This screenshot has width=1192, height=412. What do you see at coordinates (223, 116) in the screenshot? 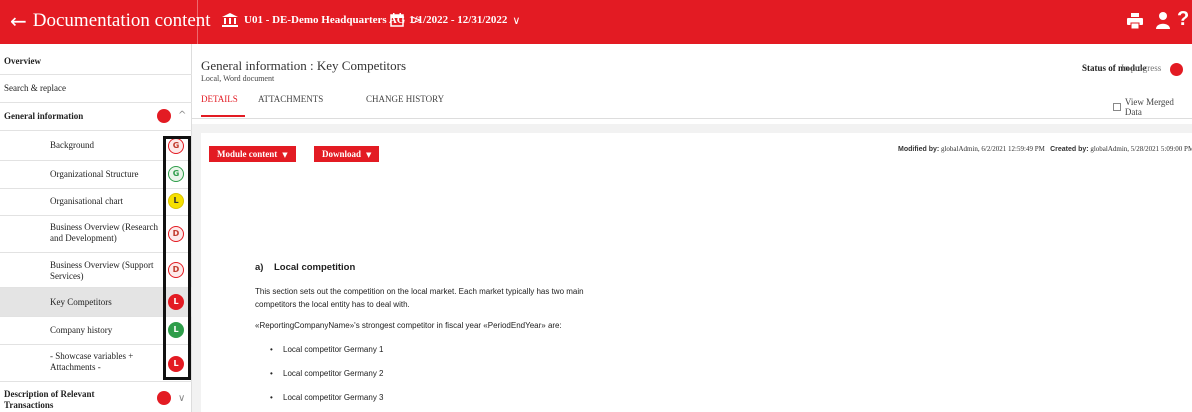
I see `active-tab-indicator` at bounding box center [223, 116].